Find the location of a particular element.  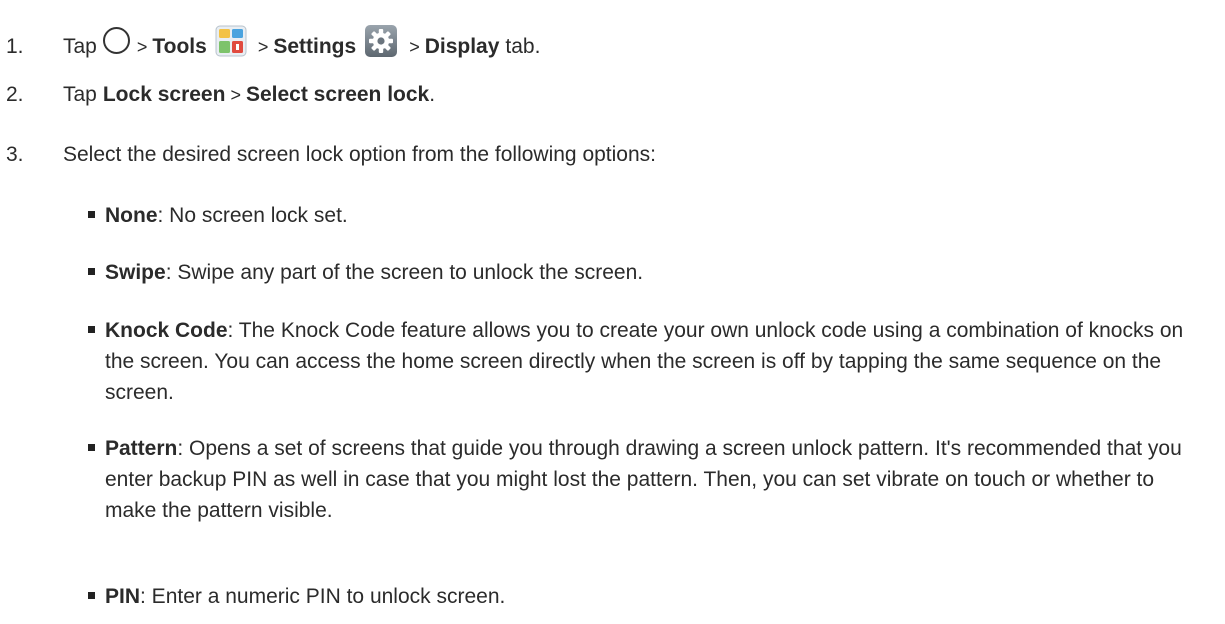

display-label: Display is located at coordinates (462, 46).